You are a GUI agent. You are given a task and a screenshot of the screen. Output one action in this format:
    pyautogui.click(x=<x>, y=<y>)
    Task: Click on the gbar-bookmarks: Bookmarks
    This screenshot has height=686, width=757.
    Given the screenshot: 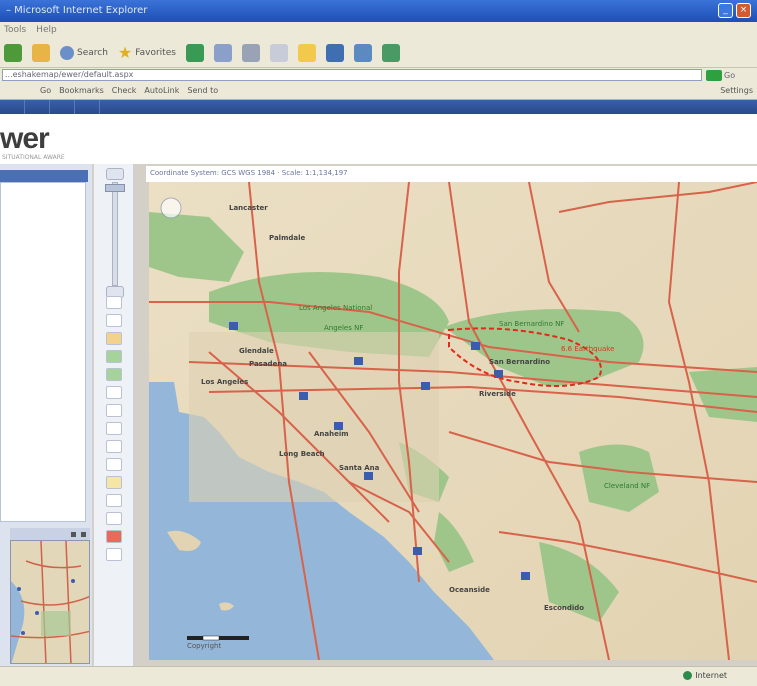 What is the action you would take?
    pyautogui.click(x=81, y=90)
    